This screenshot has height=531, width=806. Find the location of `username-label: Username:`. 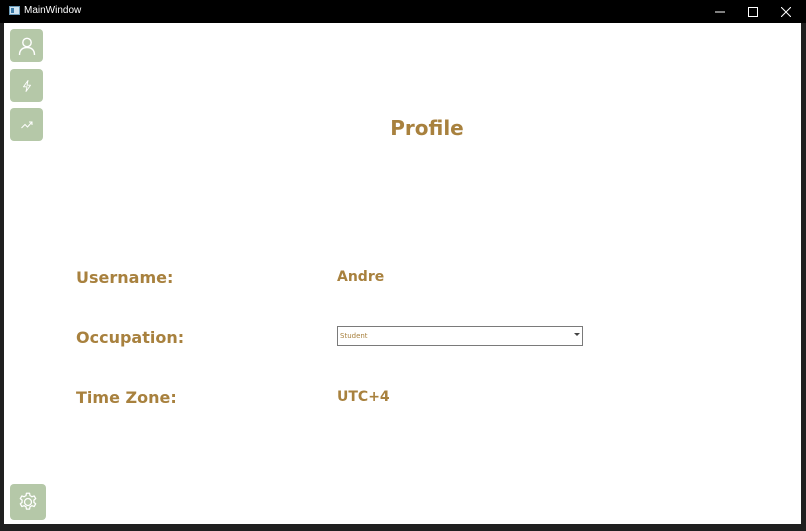

username-label: Username: is located at coordinates (125, 277).